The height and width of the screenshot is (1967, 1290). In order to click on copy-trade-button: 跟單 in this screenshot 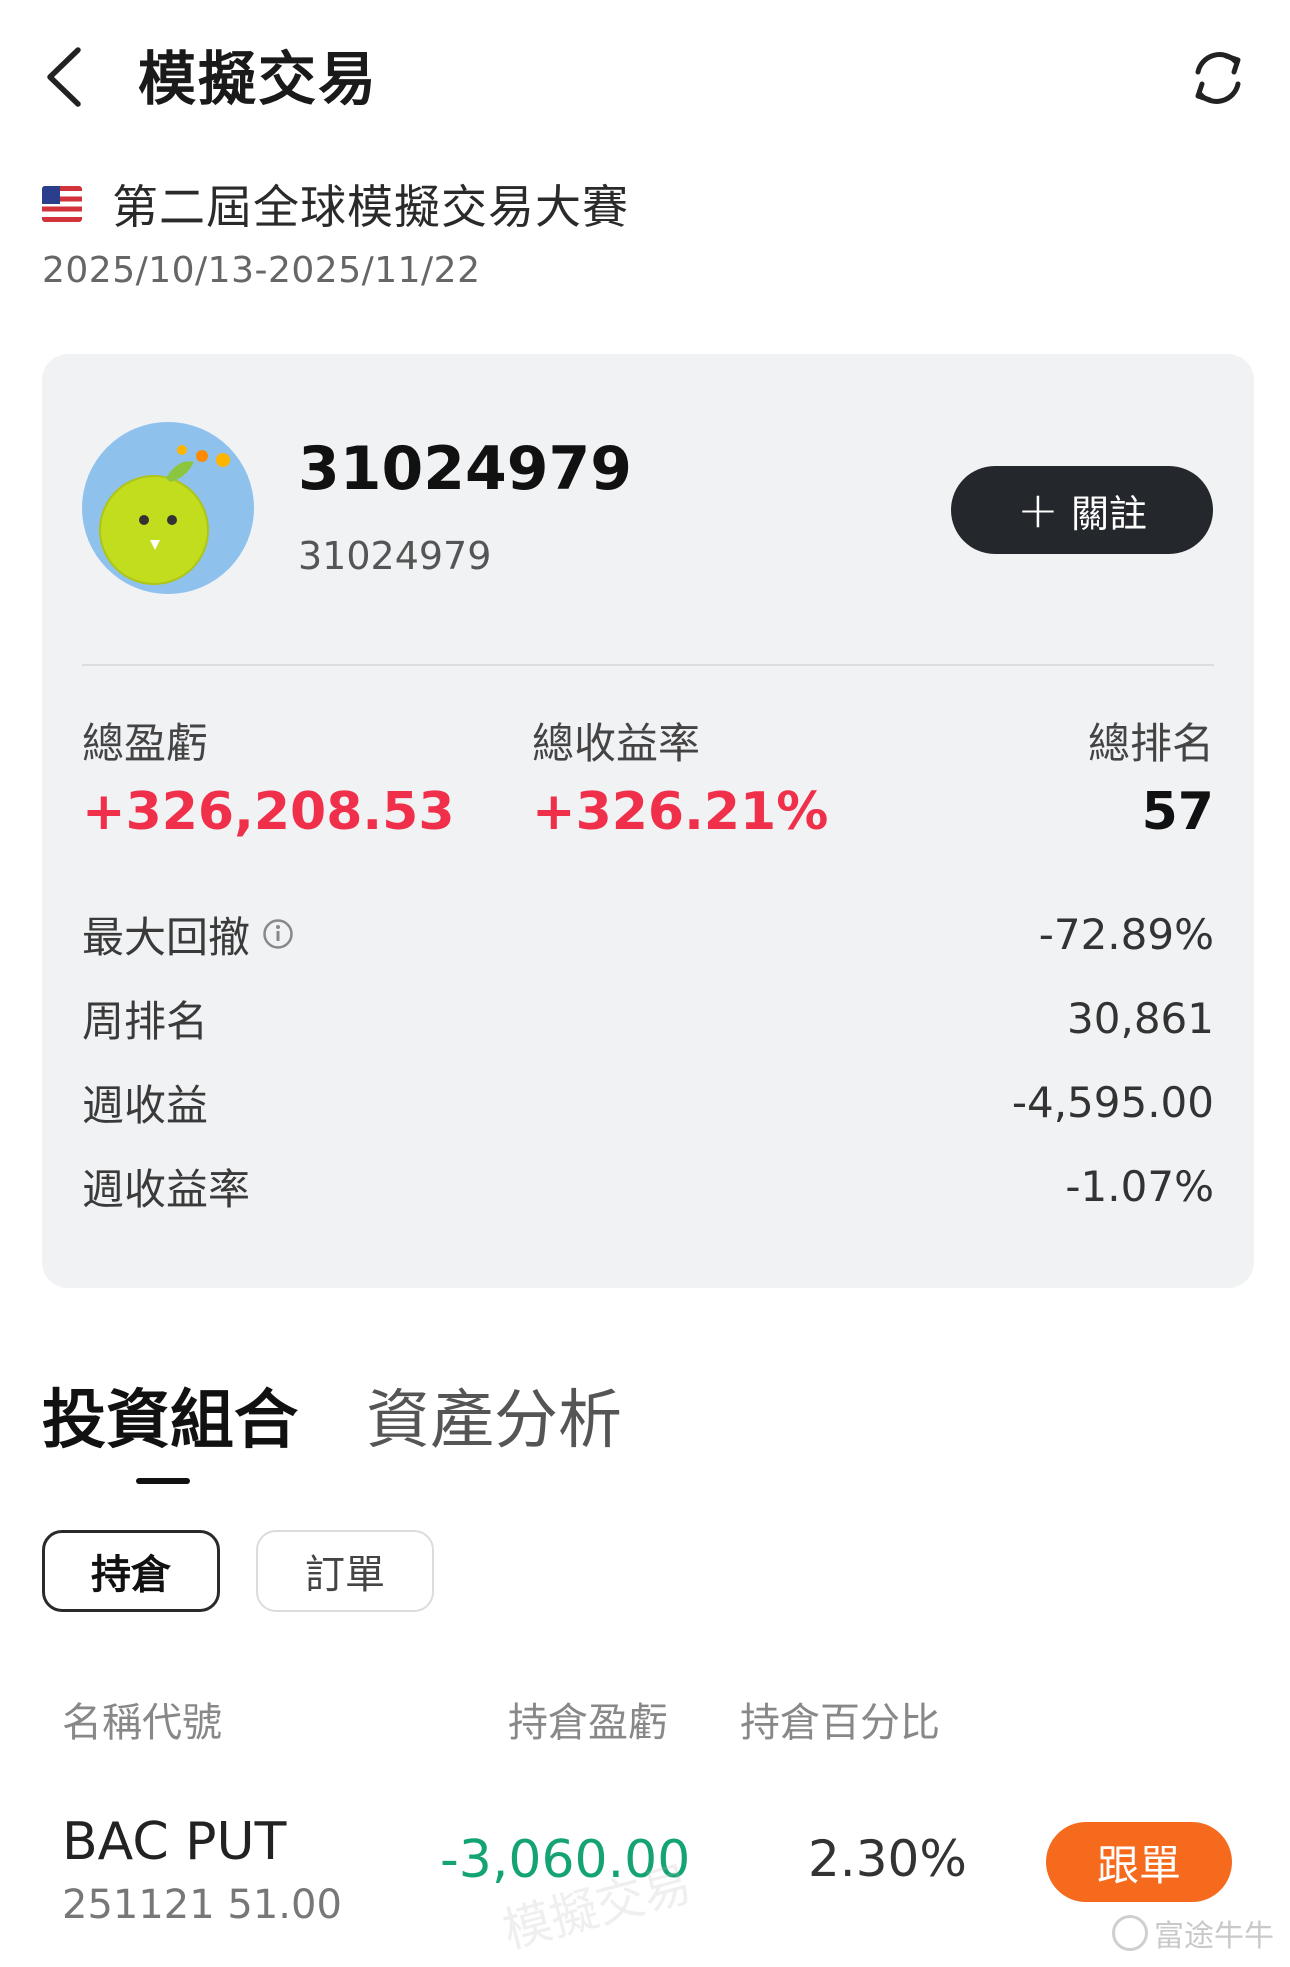, I will do `click(1139, 1862)`.